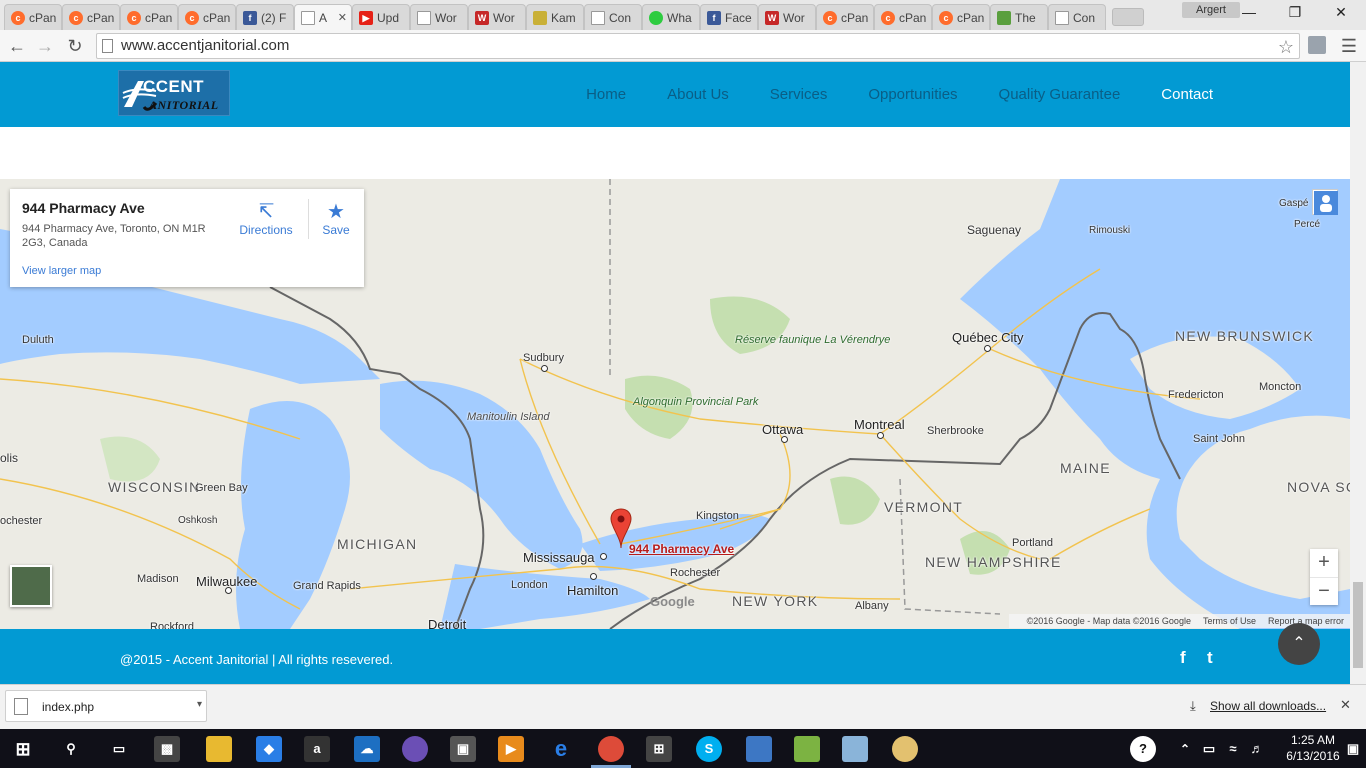 Image resolution: width=1366 pixels, height=768 pixels. Describe the element at coordinates (119, 749) in the screenshot. I see `task-view-icon: ▭` at that location.